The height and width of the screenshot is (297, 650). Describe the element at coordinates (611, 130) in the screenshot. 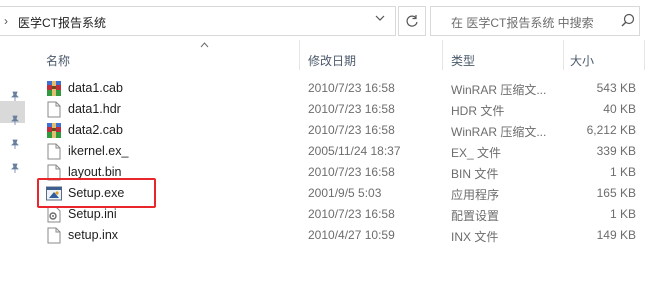

I see `file-size: 6,212 KB` at that location.